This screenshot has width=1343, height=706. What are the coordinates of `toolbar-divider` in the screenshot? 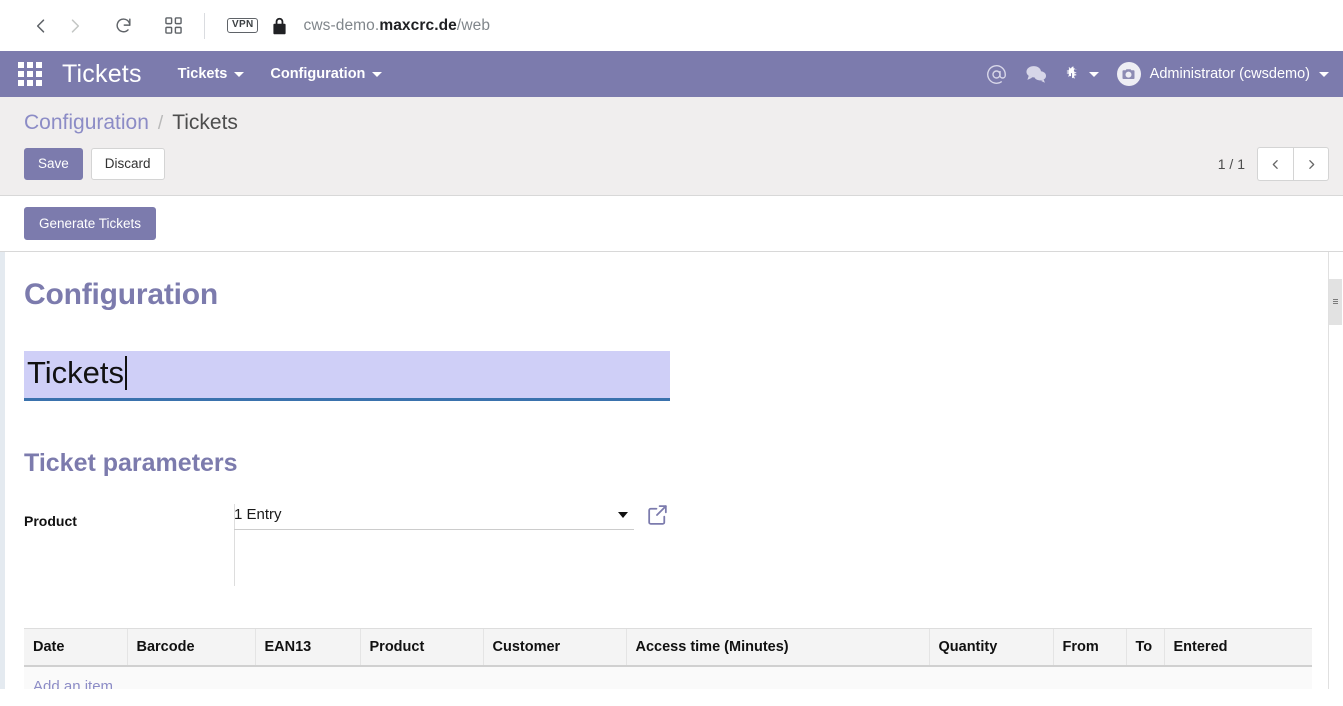 It's located at (204, 25).